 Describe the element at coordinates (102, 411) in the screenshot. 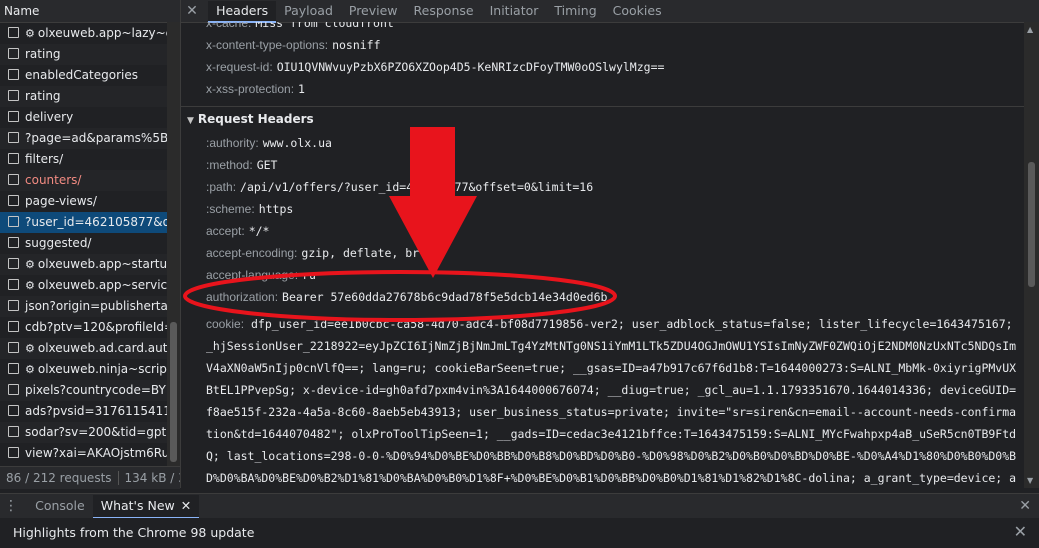

I see `request-name: ads?pvsid=317611541149` at that location.